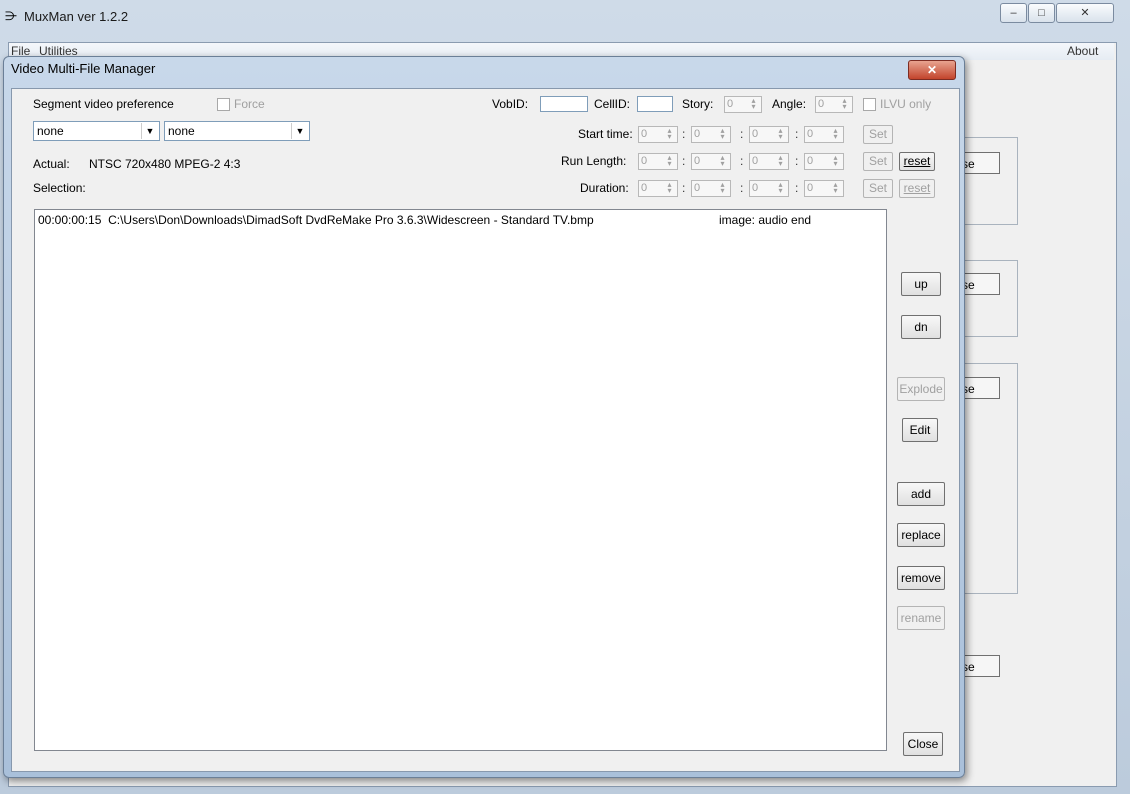  I want to click on angle-label: Angle:, so click(789, 104).